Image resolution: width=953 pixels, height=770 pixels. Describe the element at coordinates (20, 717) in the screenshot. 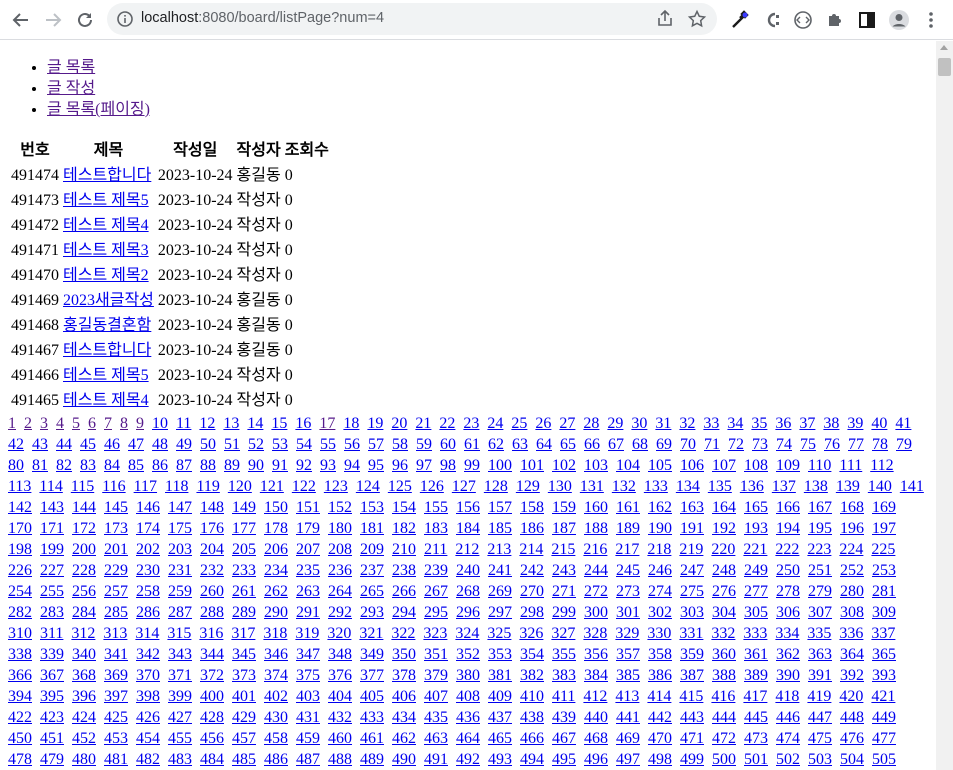

I see `page-link: 422` at that location.